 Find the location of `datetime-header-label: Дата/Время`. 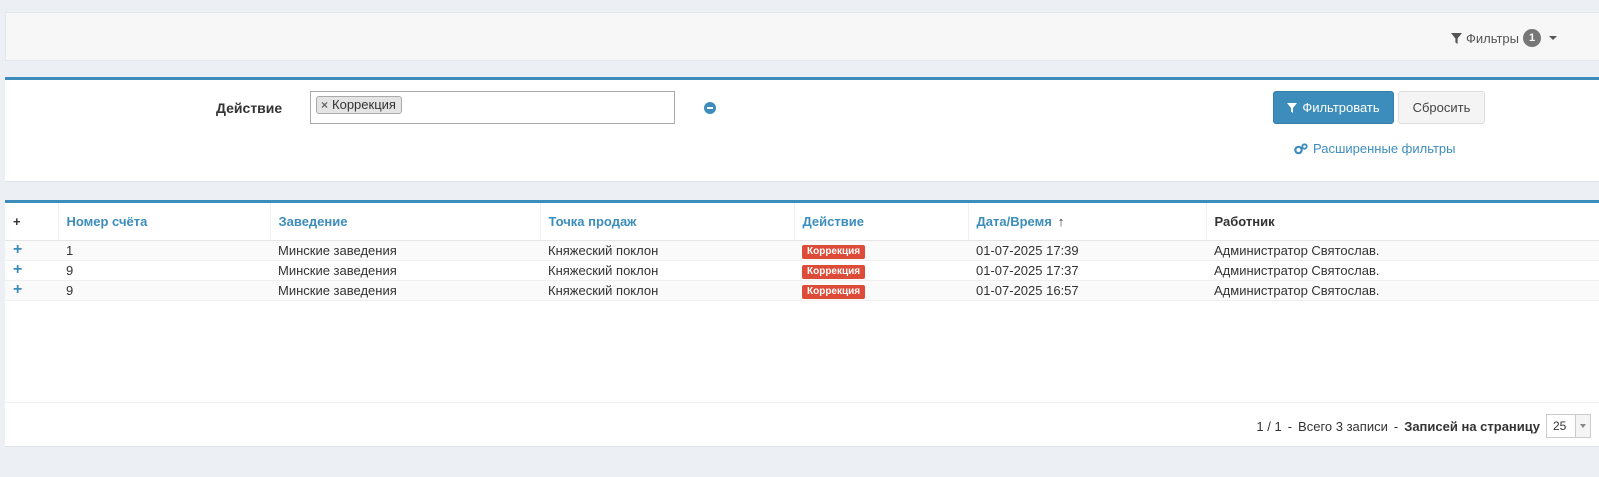

datetime-header-label: Дата/Время is located at coordinates (1014, 221).